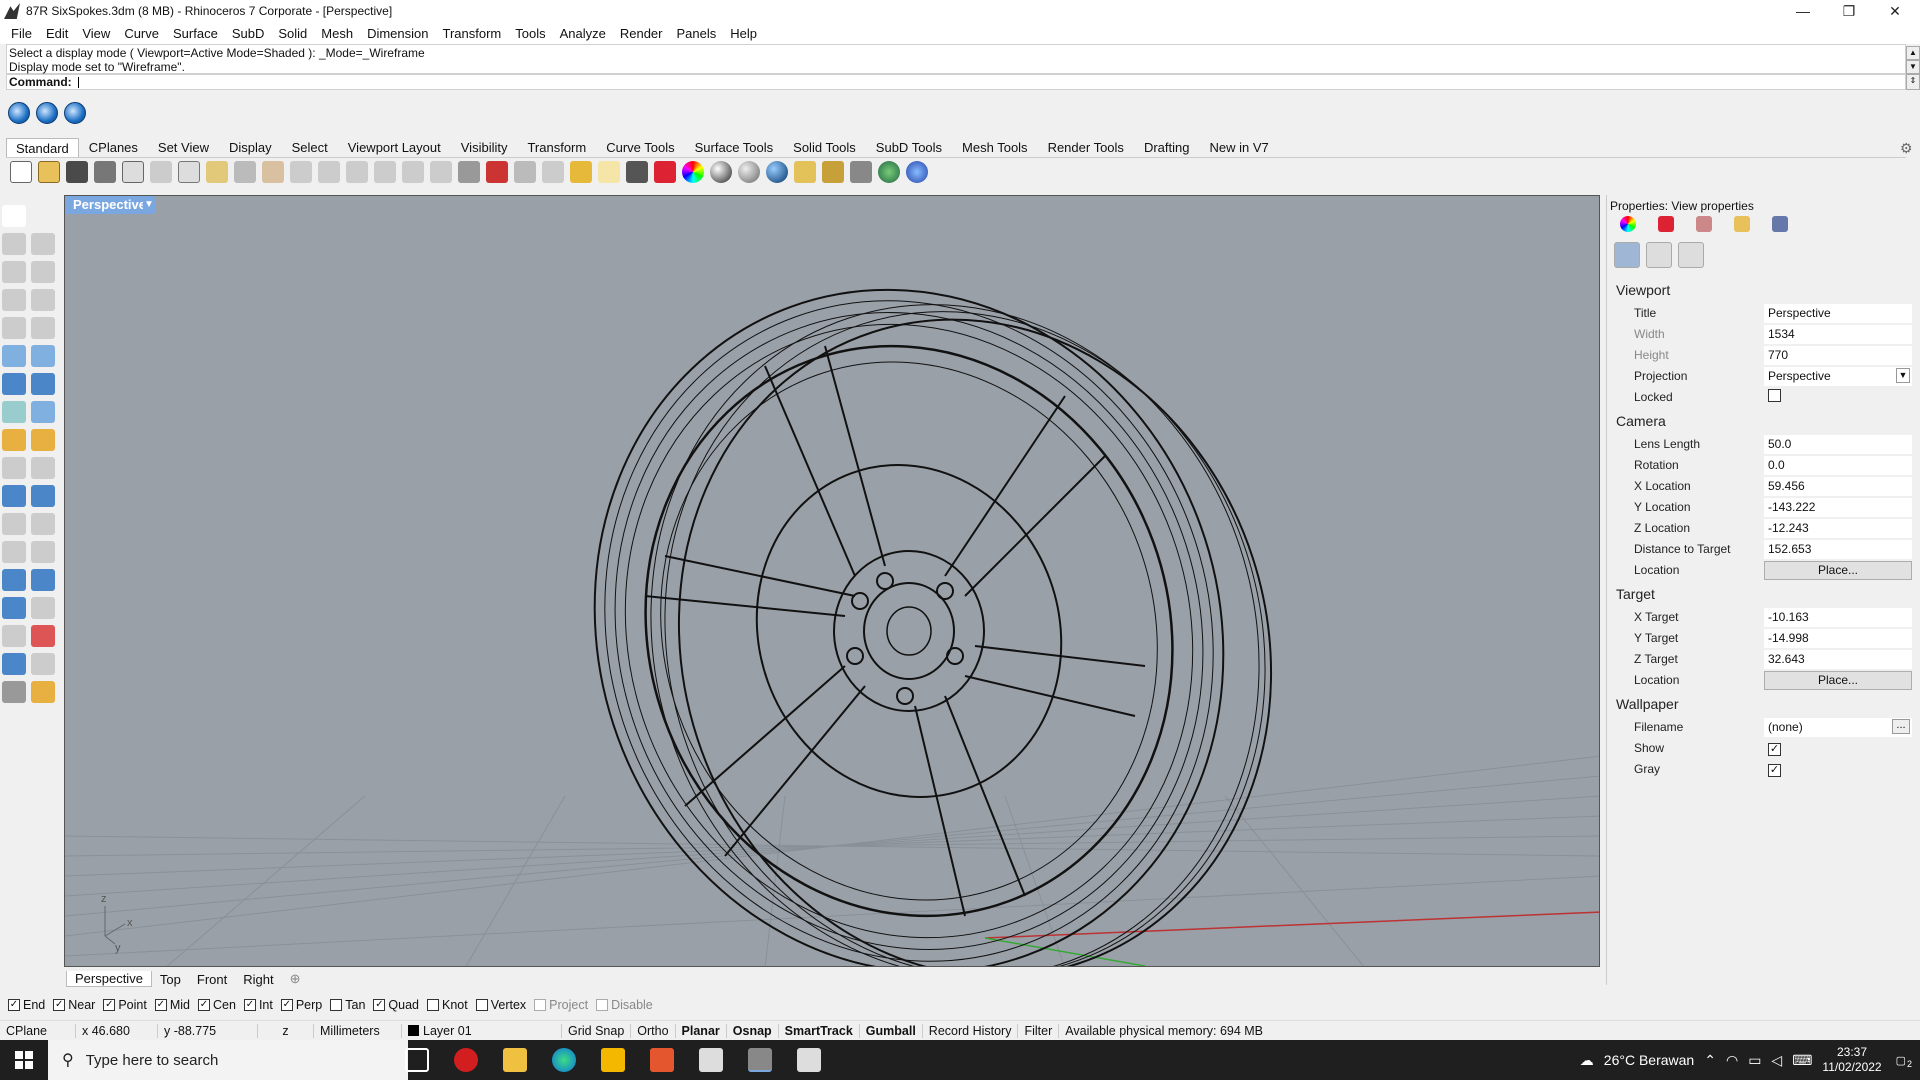 The height and width of the screenshot is (1080, 1920). I want to click on drafting-icon, so click(43, 692).